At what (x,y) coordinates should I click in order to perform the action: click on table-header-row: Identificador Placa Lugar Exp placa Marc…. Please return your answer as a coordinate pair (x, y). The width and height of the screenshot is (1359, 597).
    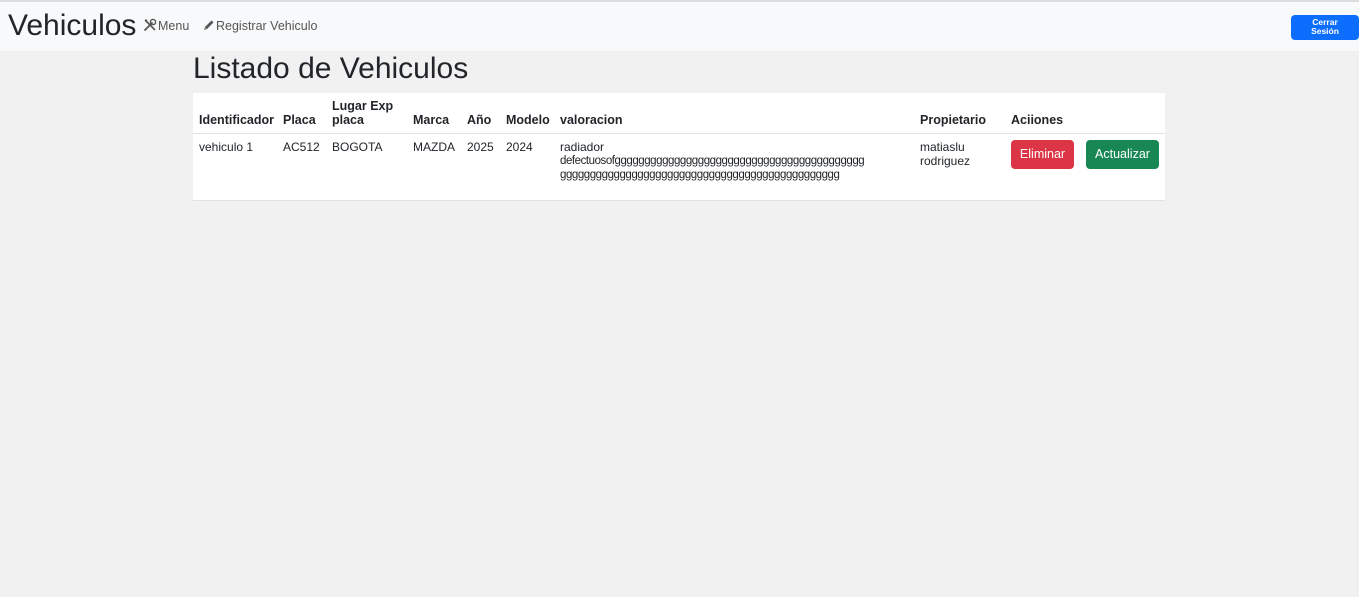
    Looking at the image, I should click on (679, 113).